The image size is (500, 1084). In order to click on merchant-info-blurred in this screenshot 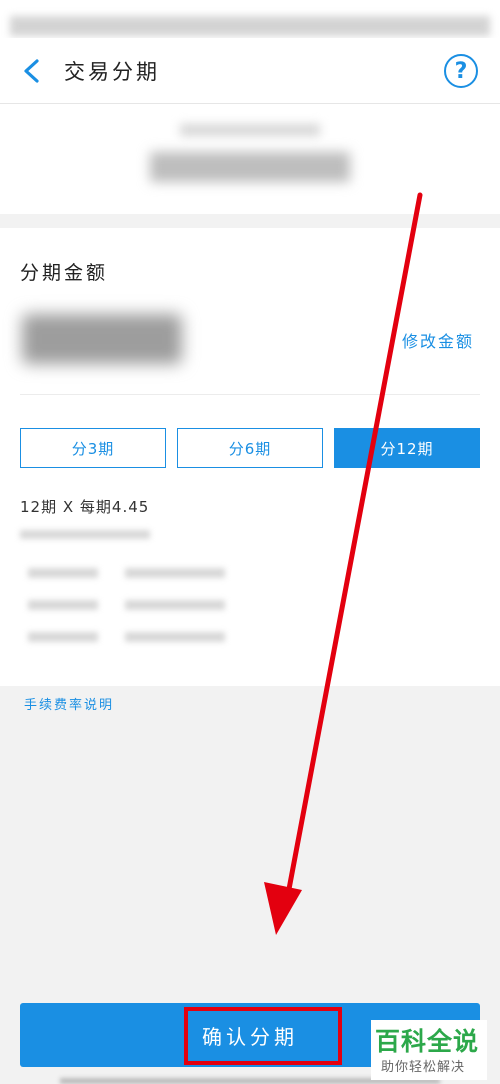, I will do `click(250, 159)`.